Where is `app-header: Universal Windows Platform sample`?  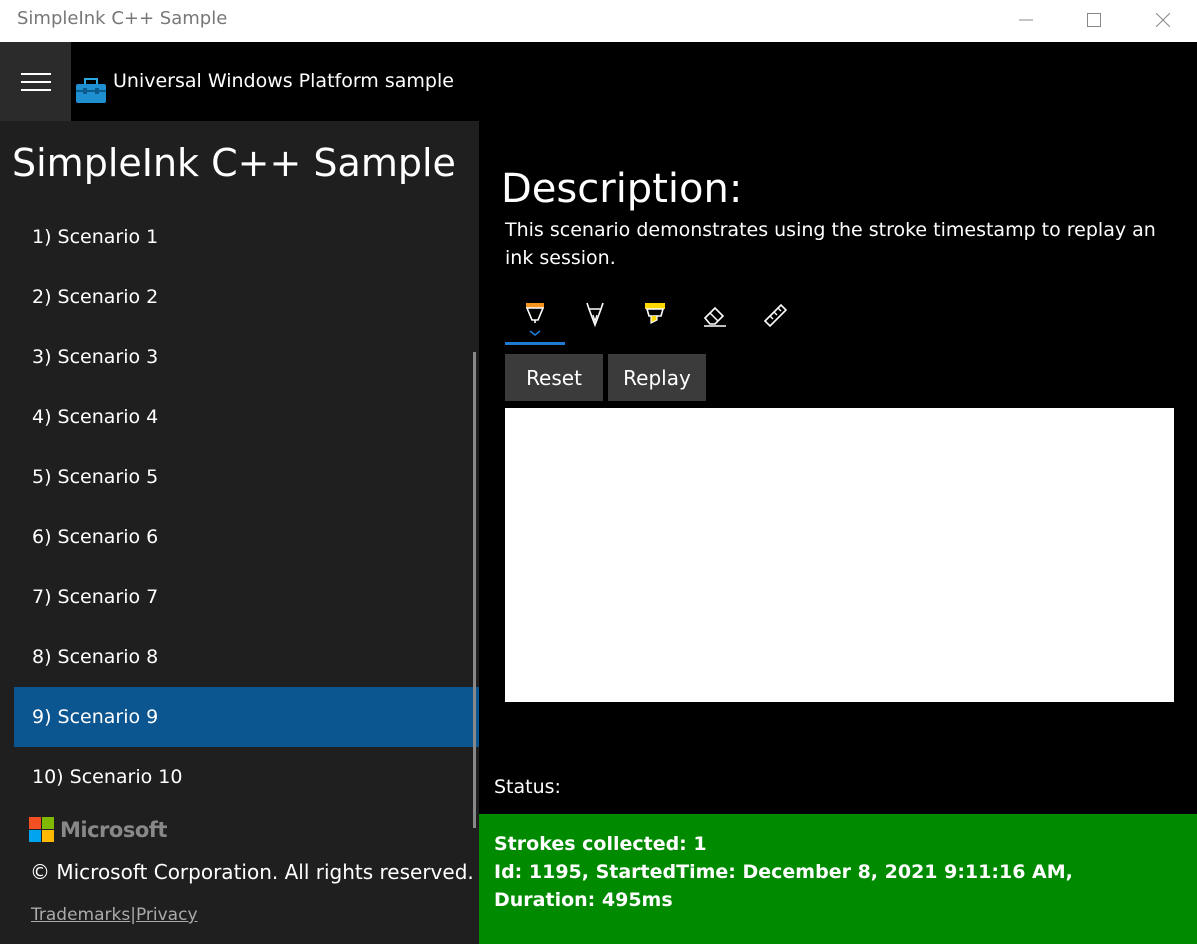 app-header: Universal Windows Platform sample is located at coordinates (598, 81).